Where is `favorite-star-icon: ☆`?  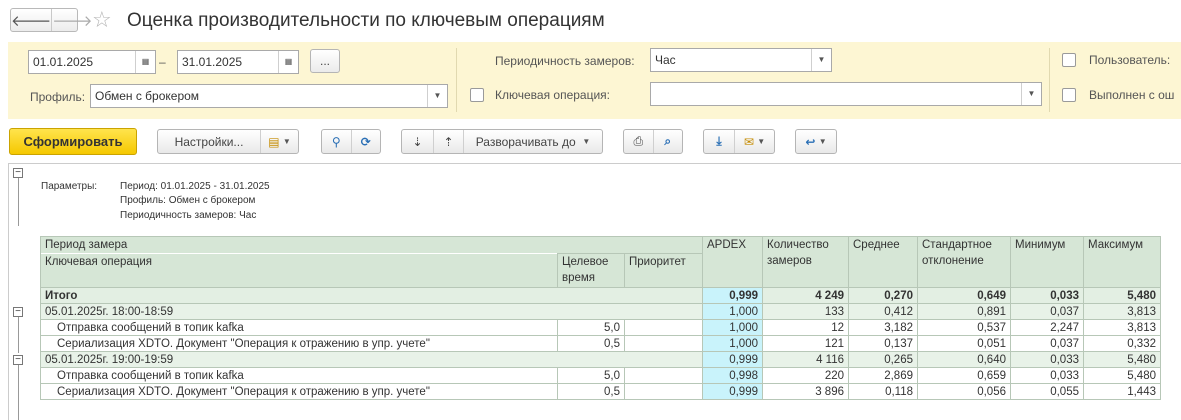
favorite-star-icon: ☆ is located at coordinates (102, 20).